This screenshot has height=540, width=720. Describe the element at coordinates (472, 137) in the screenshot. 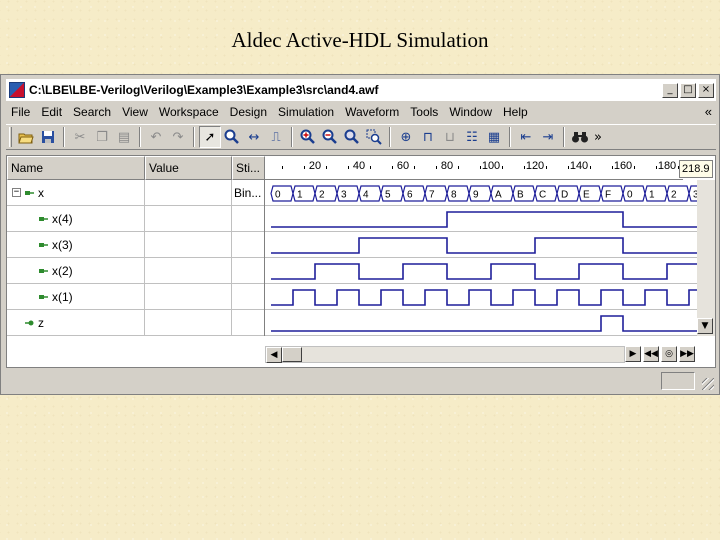

I see `list-icon: ☷` at that location.